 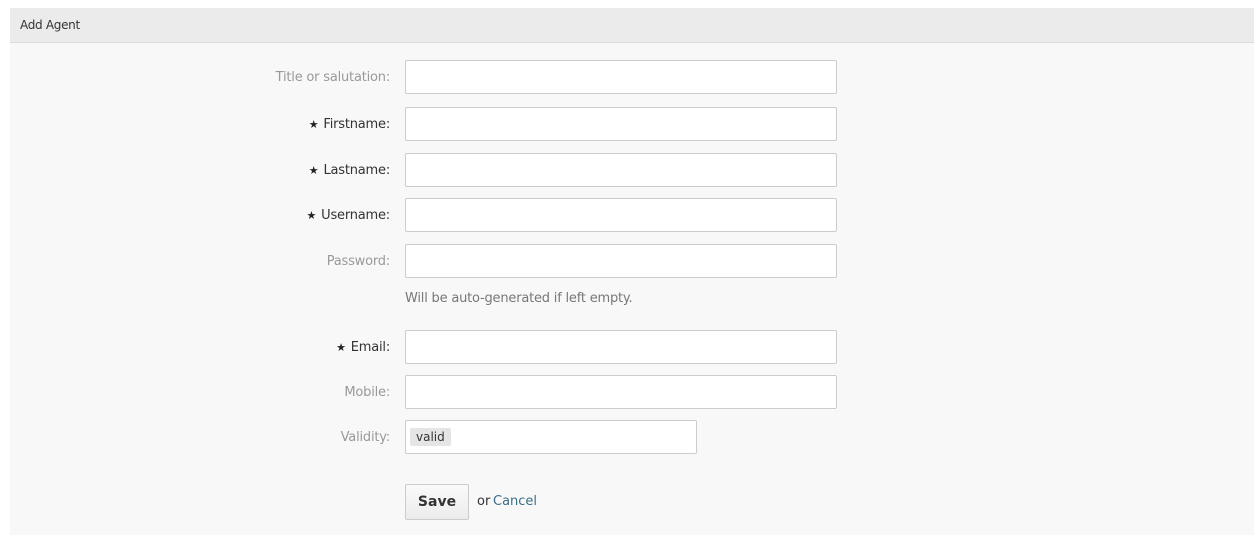 What do you see at coordinates (50, 25) in the screenshot?
I see `panel-title: Add Agent` at bounding box center [50, 25].